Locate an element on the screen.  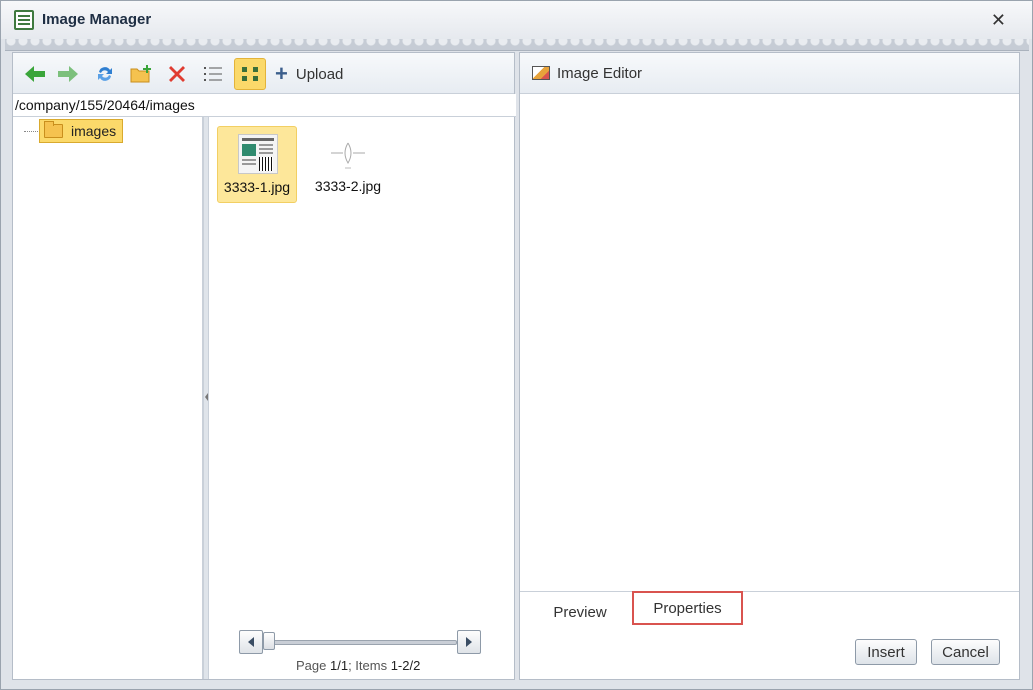
image-editor-icon is located at coordinates (541, 73).